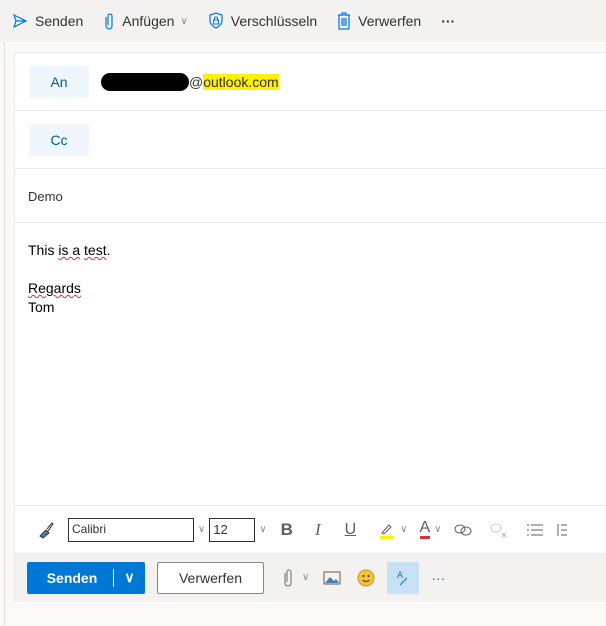 Image resolution: width=606 pixels, height=626 pixels. I want to click on encrypt-label: Verschlüsseln, so click(274, 21).